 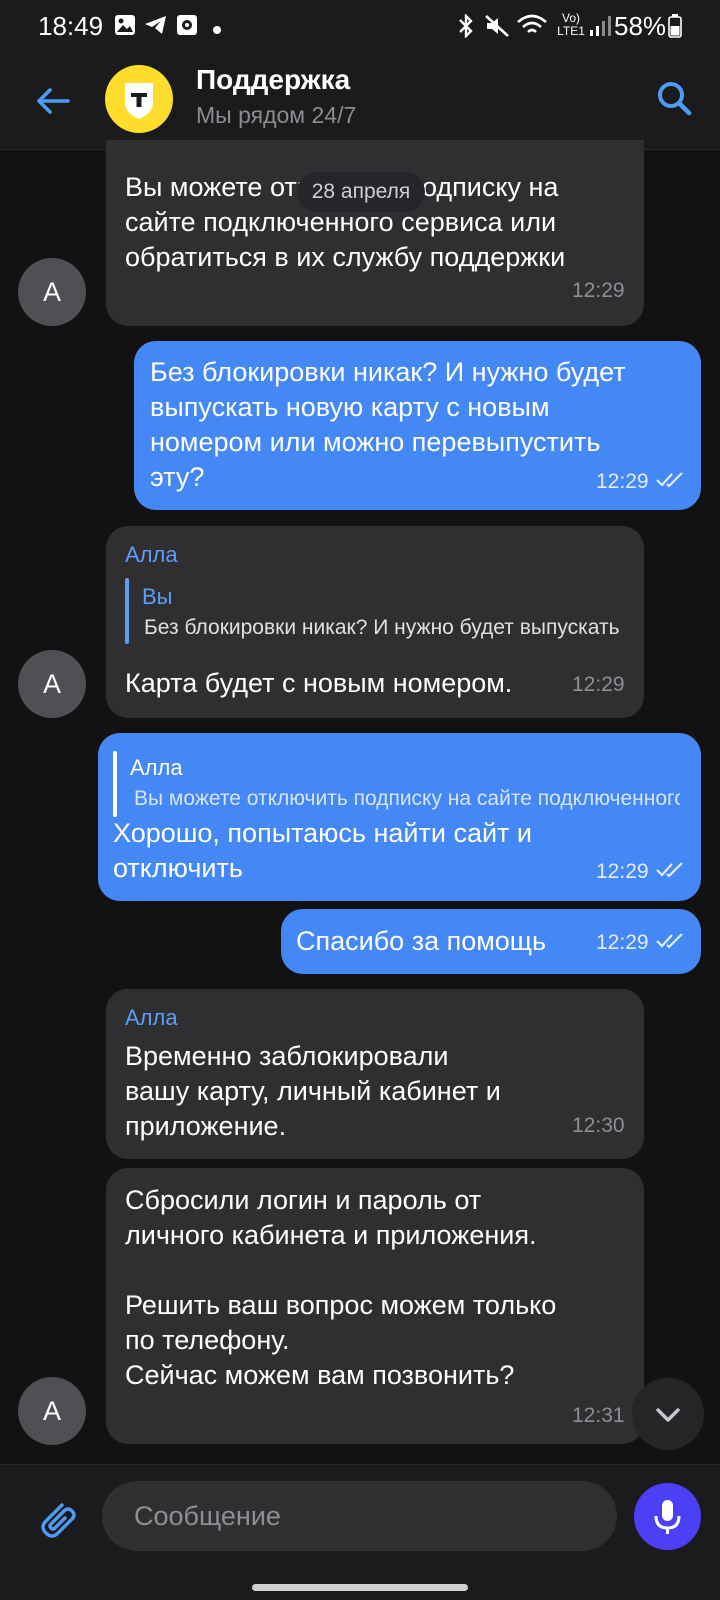 I want to click on chat-title: Поддержка, so click(x=273, y=79).